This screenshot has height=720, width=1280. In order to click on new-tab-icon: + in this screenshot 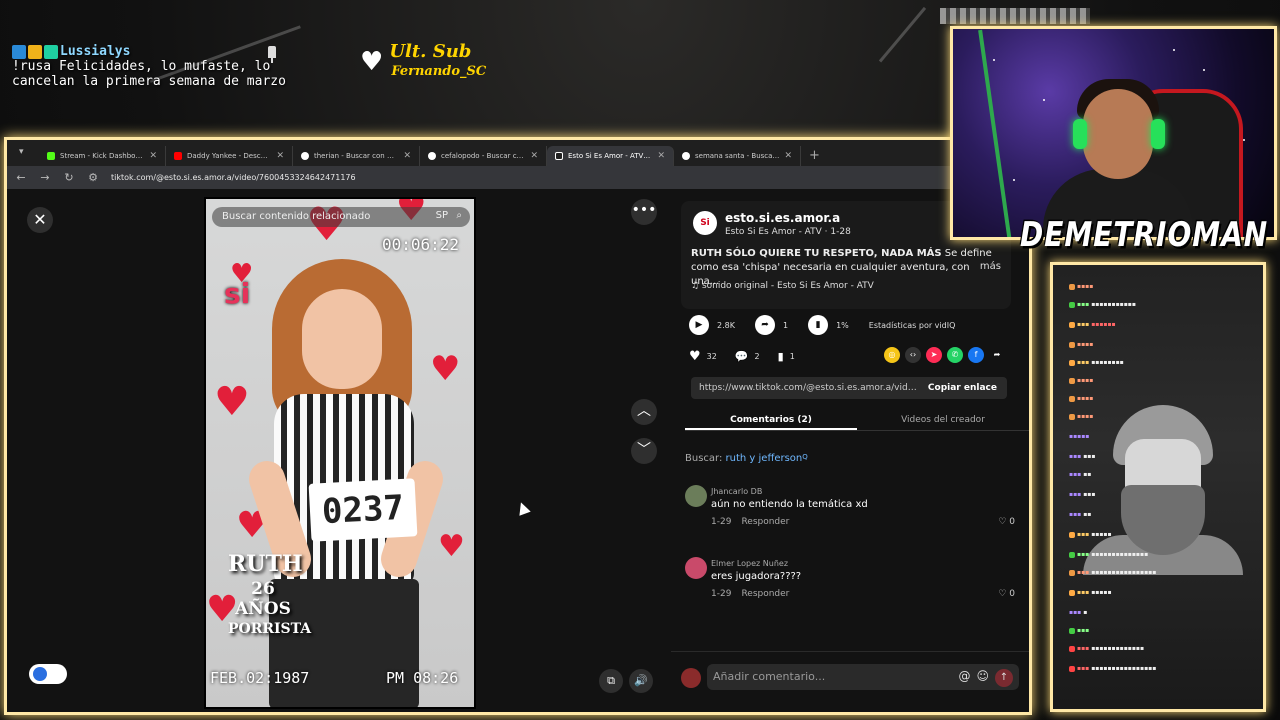, I will do `click(814, 155)`.